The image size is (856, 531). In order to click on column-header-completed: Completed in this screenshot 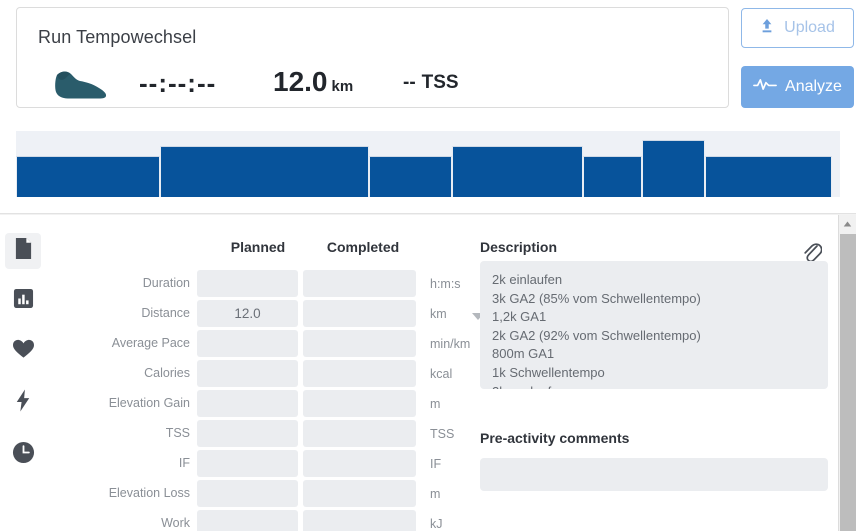, I will do `click(363, 247)`.